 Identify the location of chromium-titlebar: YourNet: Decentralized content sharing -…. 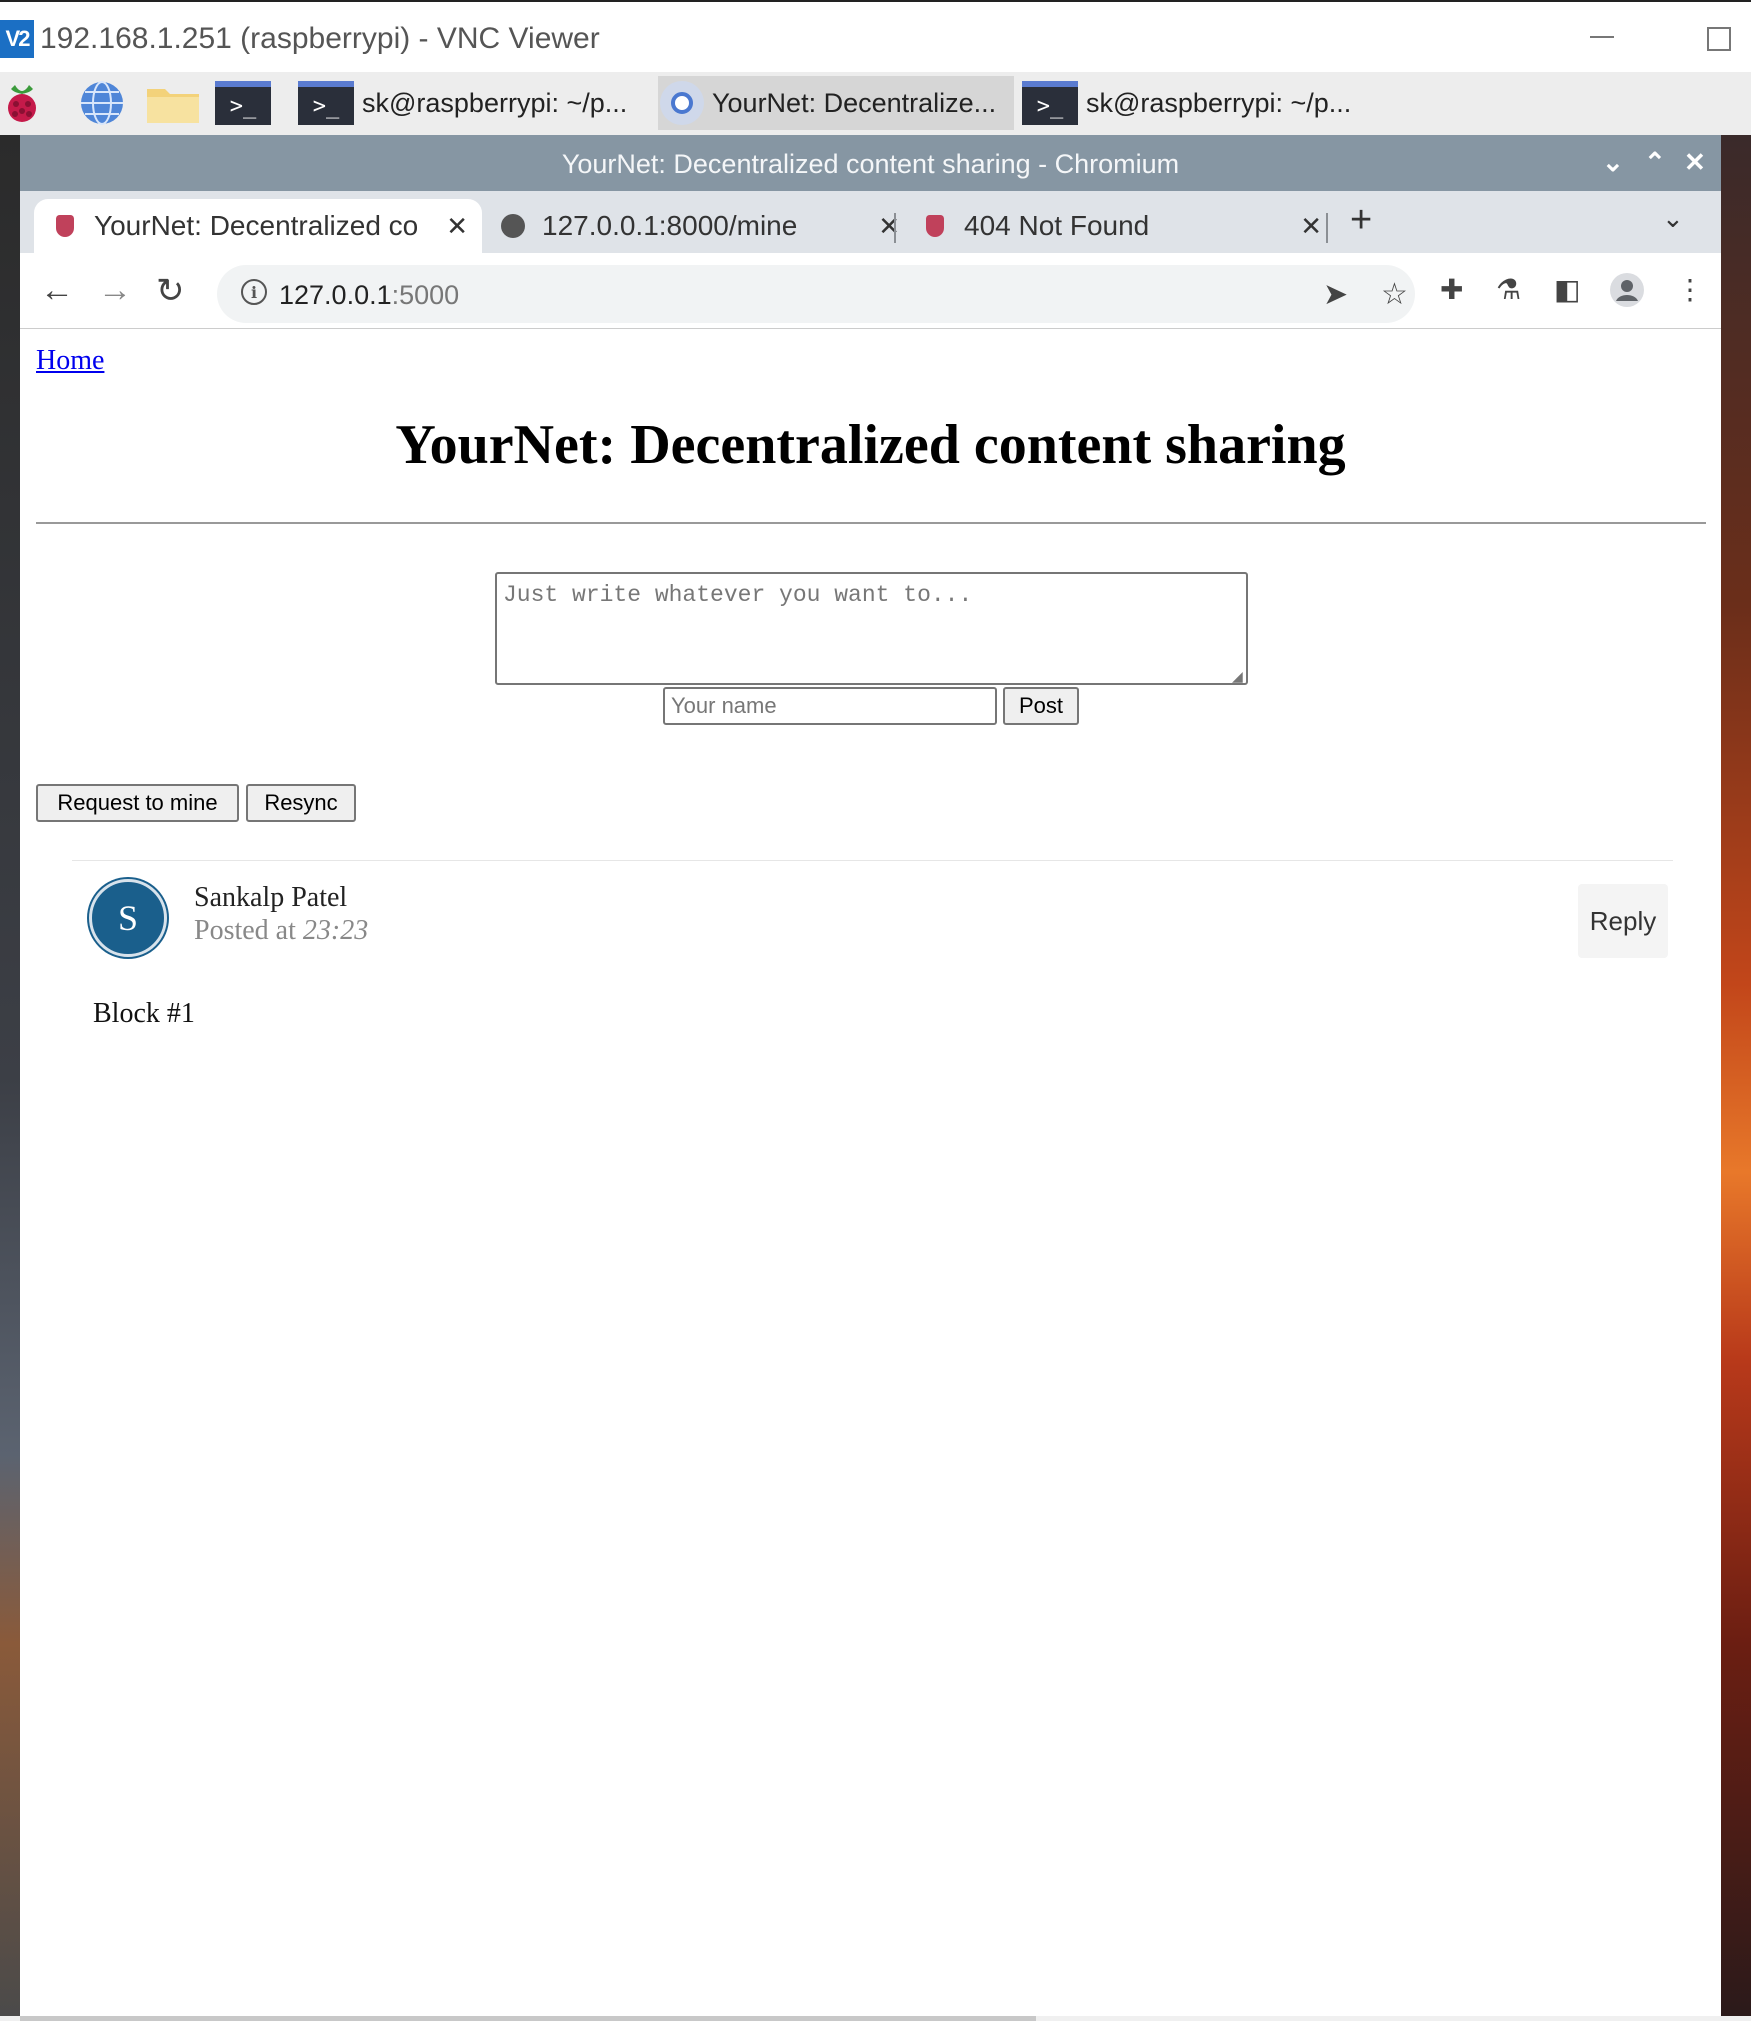
(870, 163).